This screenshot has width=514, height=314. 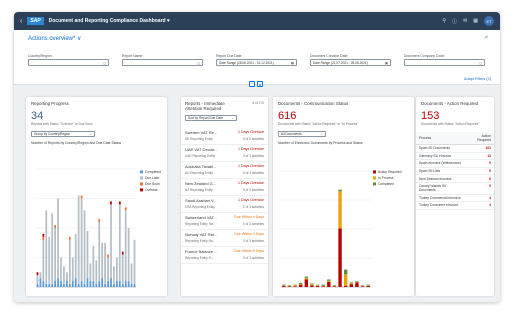 What do you see at coordinates (54, 38) in the screenshot?
I see `variant-selector: Actions overview* ∨` at bounding box center [54, 38].